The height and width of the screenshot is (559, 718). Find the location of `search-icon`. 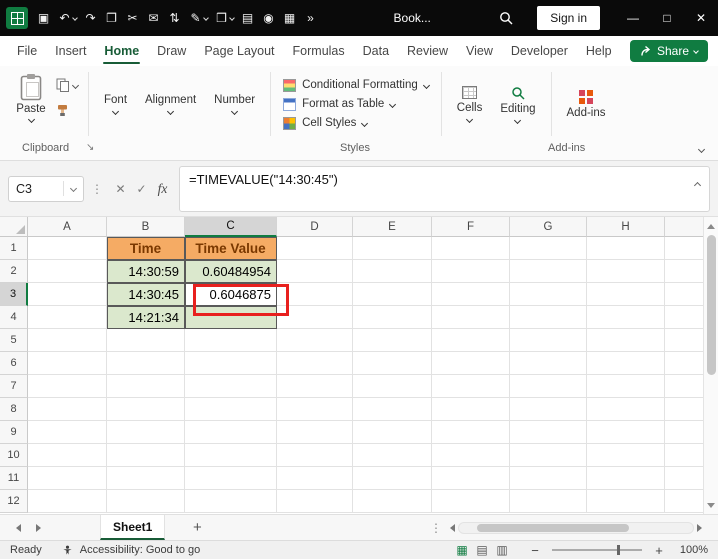

search-icon is located at coordinates (506, 18).